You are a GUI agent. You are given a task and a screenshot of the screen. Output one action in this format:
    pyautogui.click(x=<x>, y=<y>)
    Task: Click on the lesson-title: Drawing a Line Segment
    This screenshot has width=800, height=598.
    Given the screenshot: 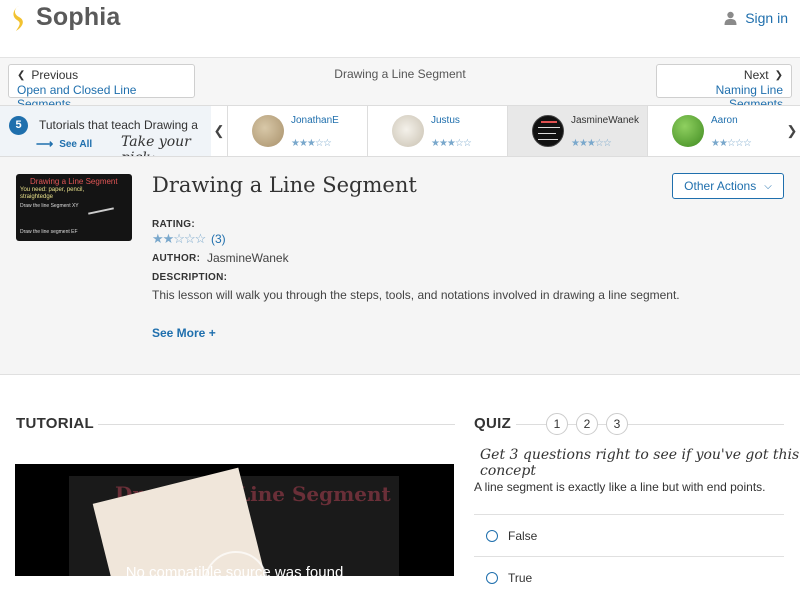 What is the action you would take?
    pyautogui.click(x=284, y=185)
    